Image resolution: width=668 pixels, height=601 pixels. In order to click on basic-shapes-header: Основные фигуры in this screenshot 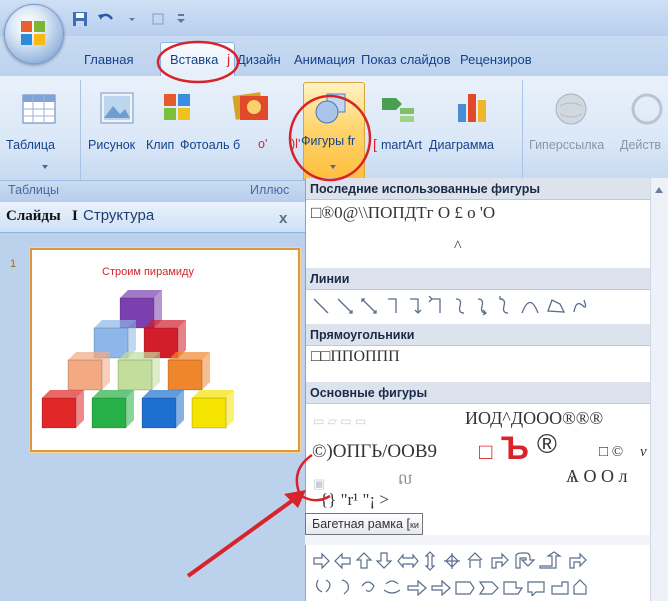, I will do `click(478, 393)`.